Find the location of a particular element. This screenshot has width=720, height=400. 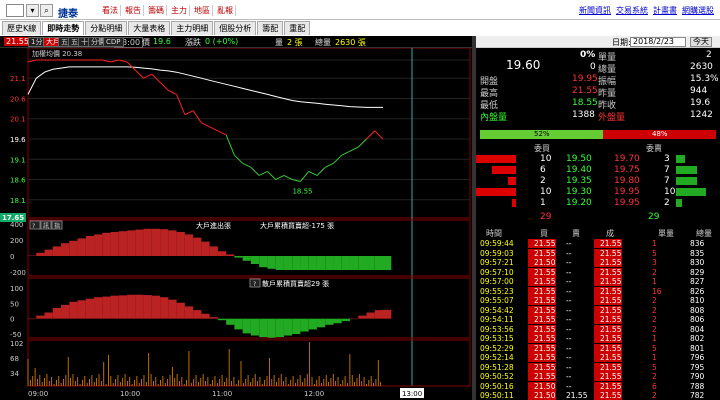

tab-item: 即時走勢 is located at coordinates (63, 28).